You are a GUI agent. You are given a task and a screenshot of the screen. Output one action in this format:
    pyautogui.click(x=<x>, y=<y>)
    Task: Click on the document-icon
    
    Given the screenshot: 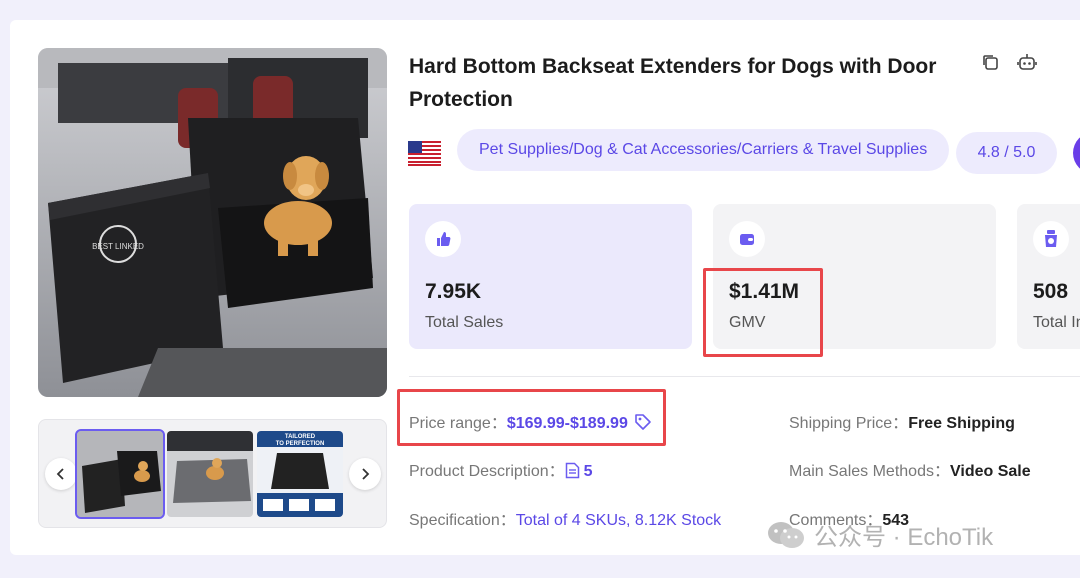 What is the action you would take?
    pyautogui.click(x=572, y=470)
    